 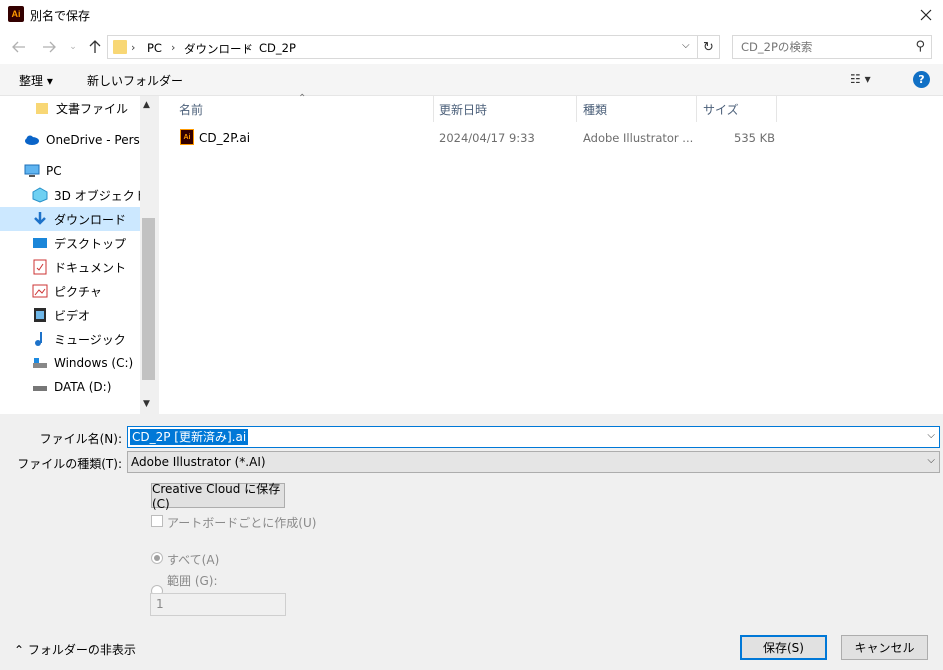 I want to click on new-folder-button: 新しいフォルダー, so click(x=135, y=80).